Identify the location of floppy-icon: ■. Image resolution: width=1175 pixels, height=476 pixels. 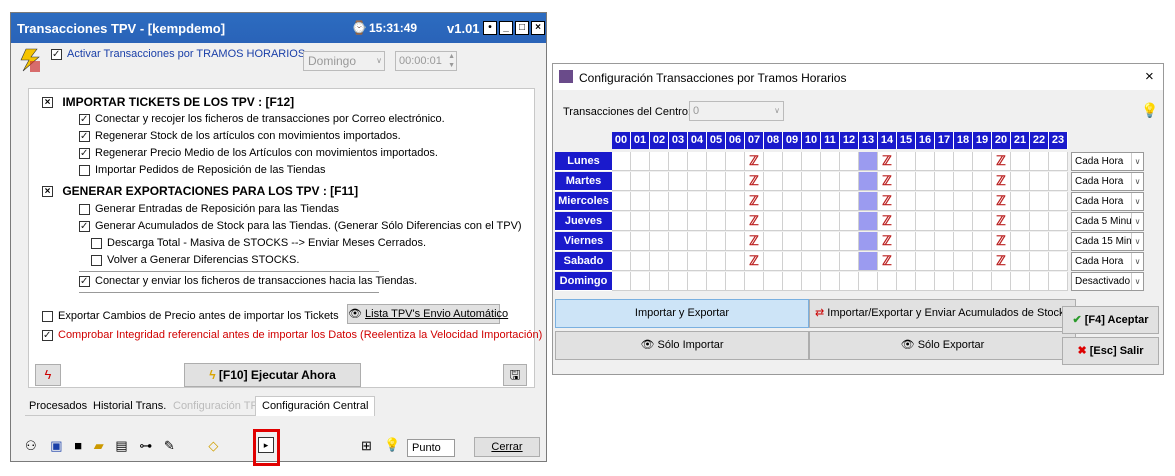
(78, 445).